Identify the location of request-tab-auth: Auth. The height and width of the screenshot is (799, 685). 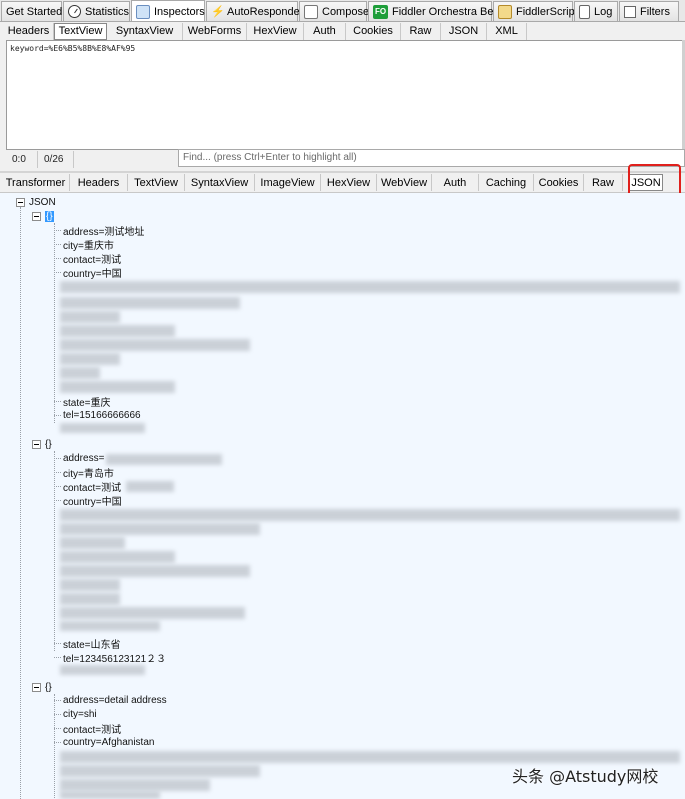
(325, 31).